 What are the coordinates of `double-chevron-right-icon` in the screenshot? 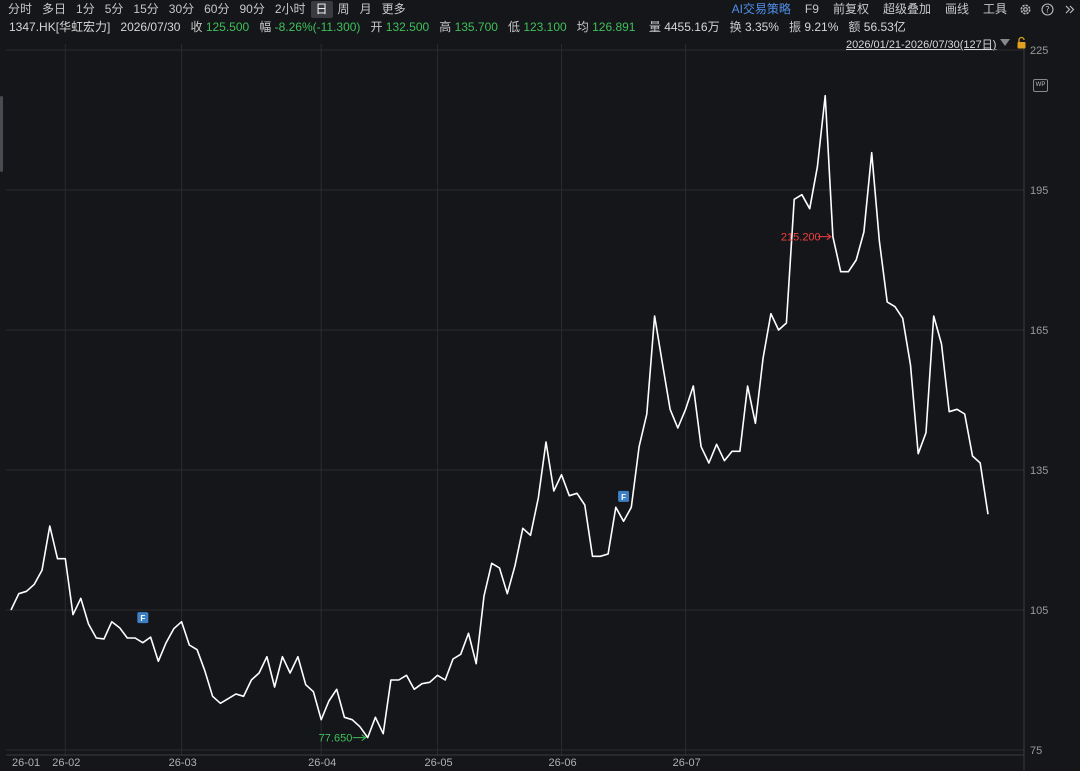 It's located at (1069, 10).